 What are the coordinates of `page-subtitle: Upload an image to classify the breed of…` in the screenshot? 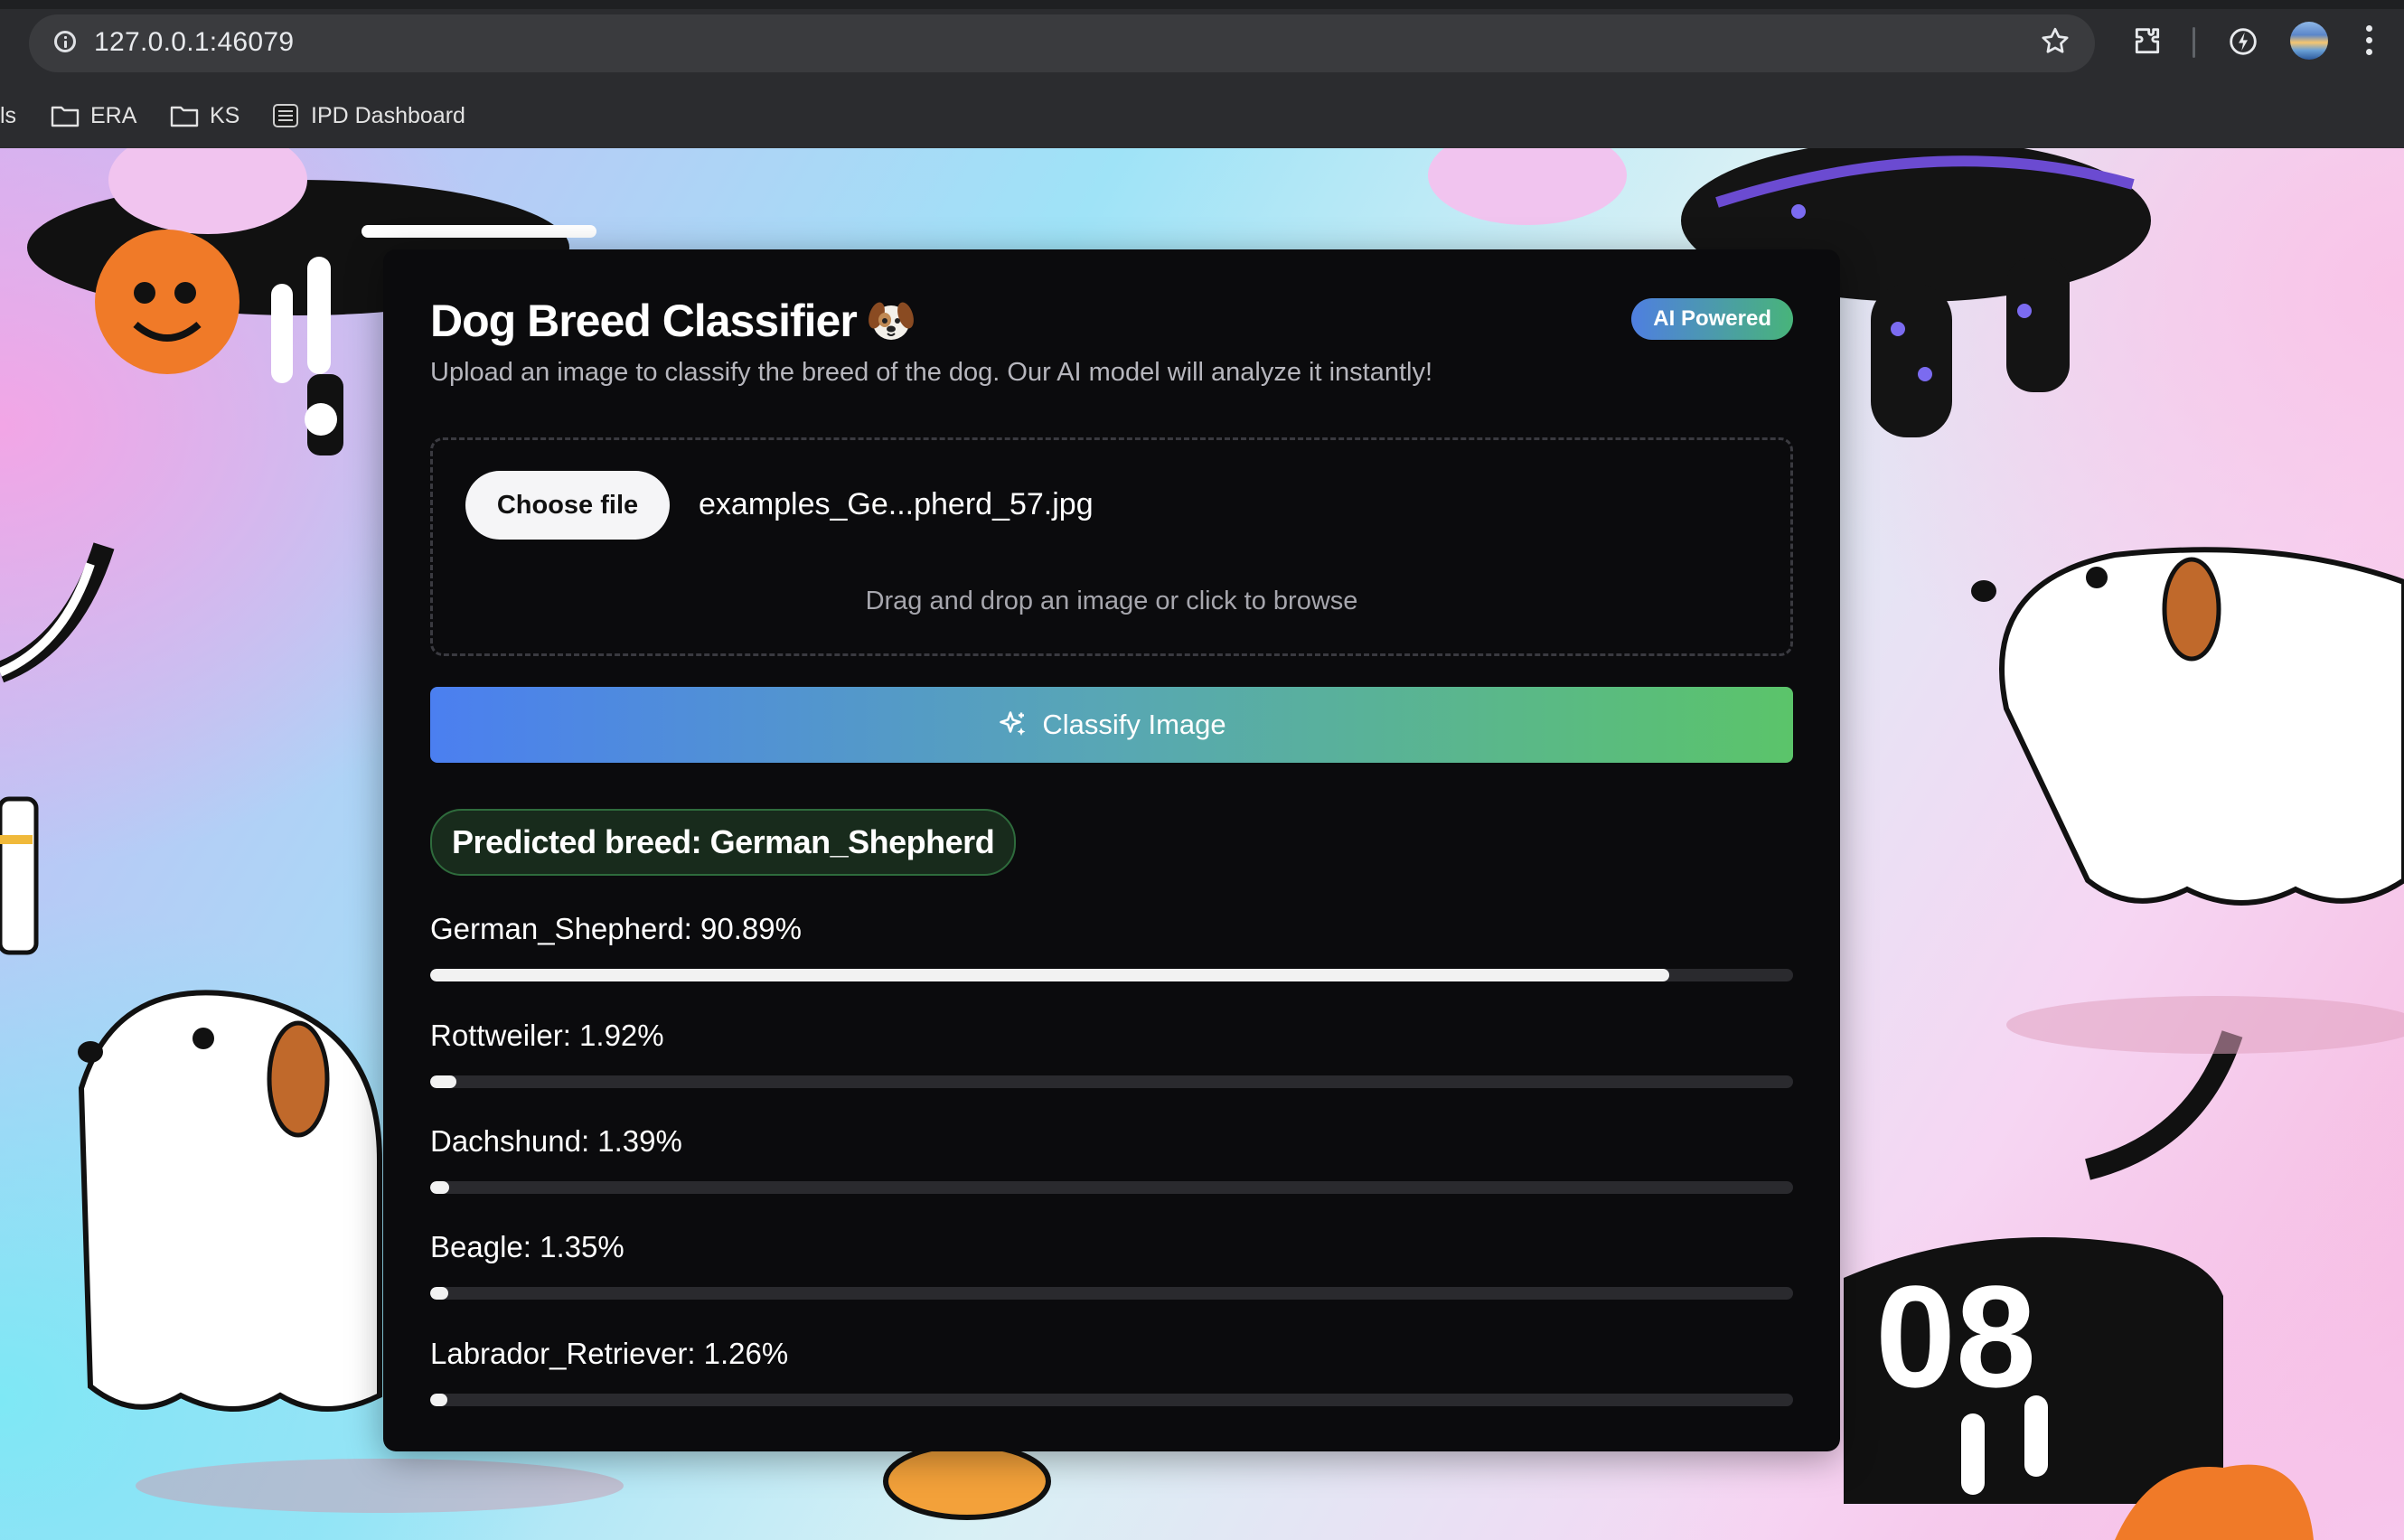 It's located at (931, 372).